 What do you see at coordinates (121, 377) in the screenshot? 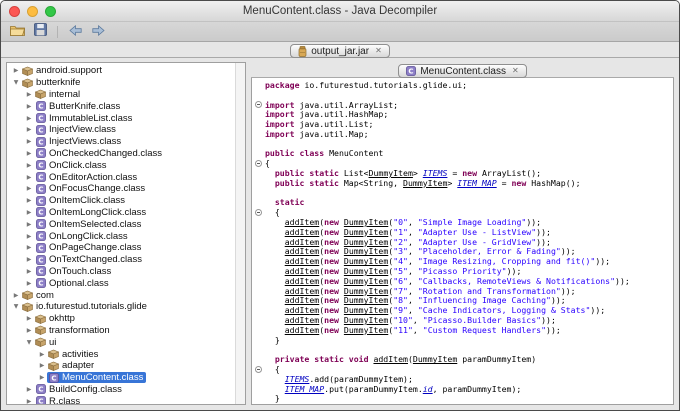
I see `tree-item-menucontent-class: ▶ C MenuContent.class` at bounding box center [121, 377].